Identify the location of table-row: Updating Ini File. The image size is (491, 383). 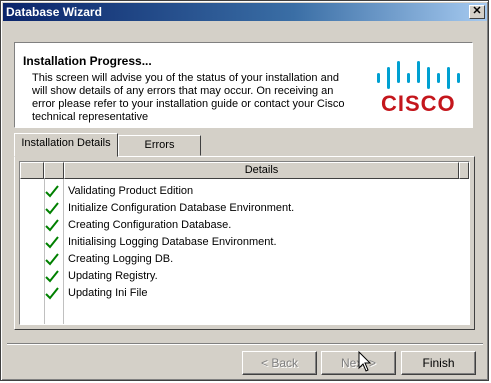
(244, 293).